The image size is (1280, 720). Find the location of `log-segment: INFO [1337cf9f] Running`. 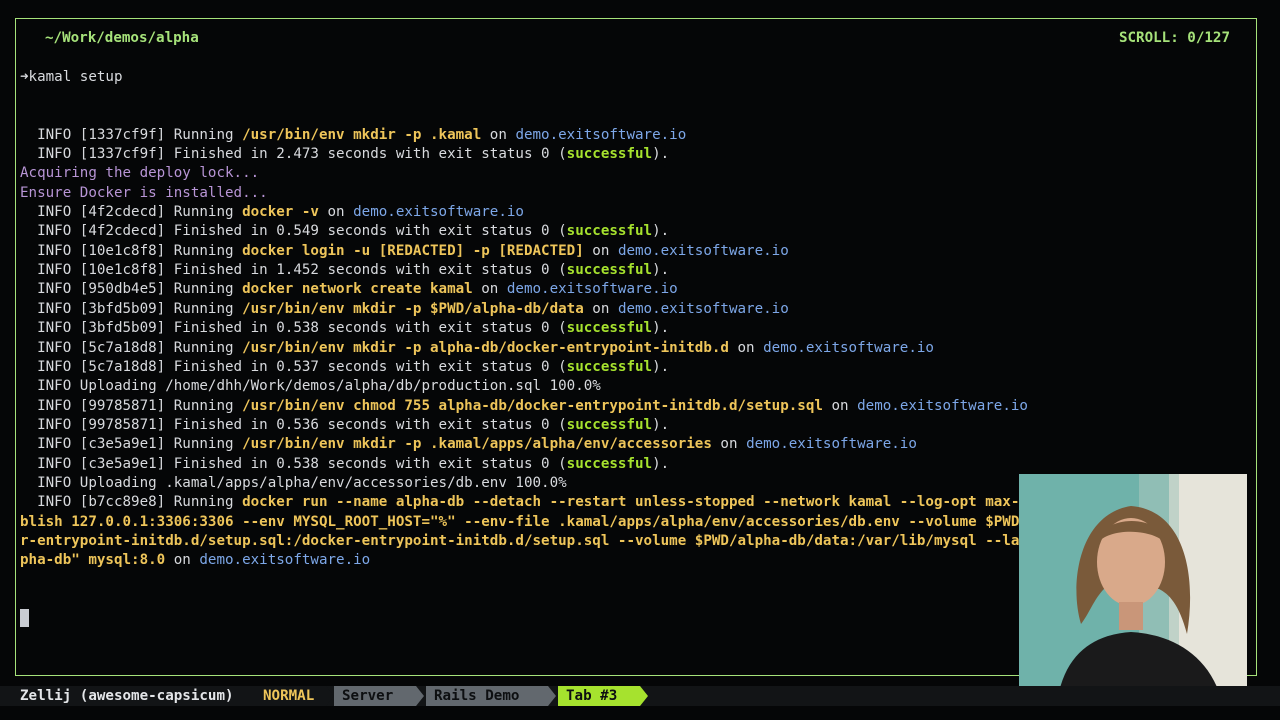

log-segment: INFO [1337cf9f] Running is located at coordinates (131, 134).